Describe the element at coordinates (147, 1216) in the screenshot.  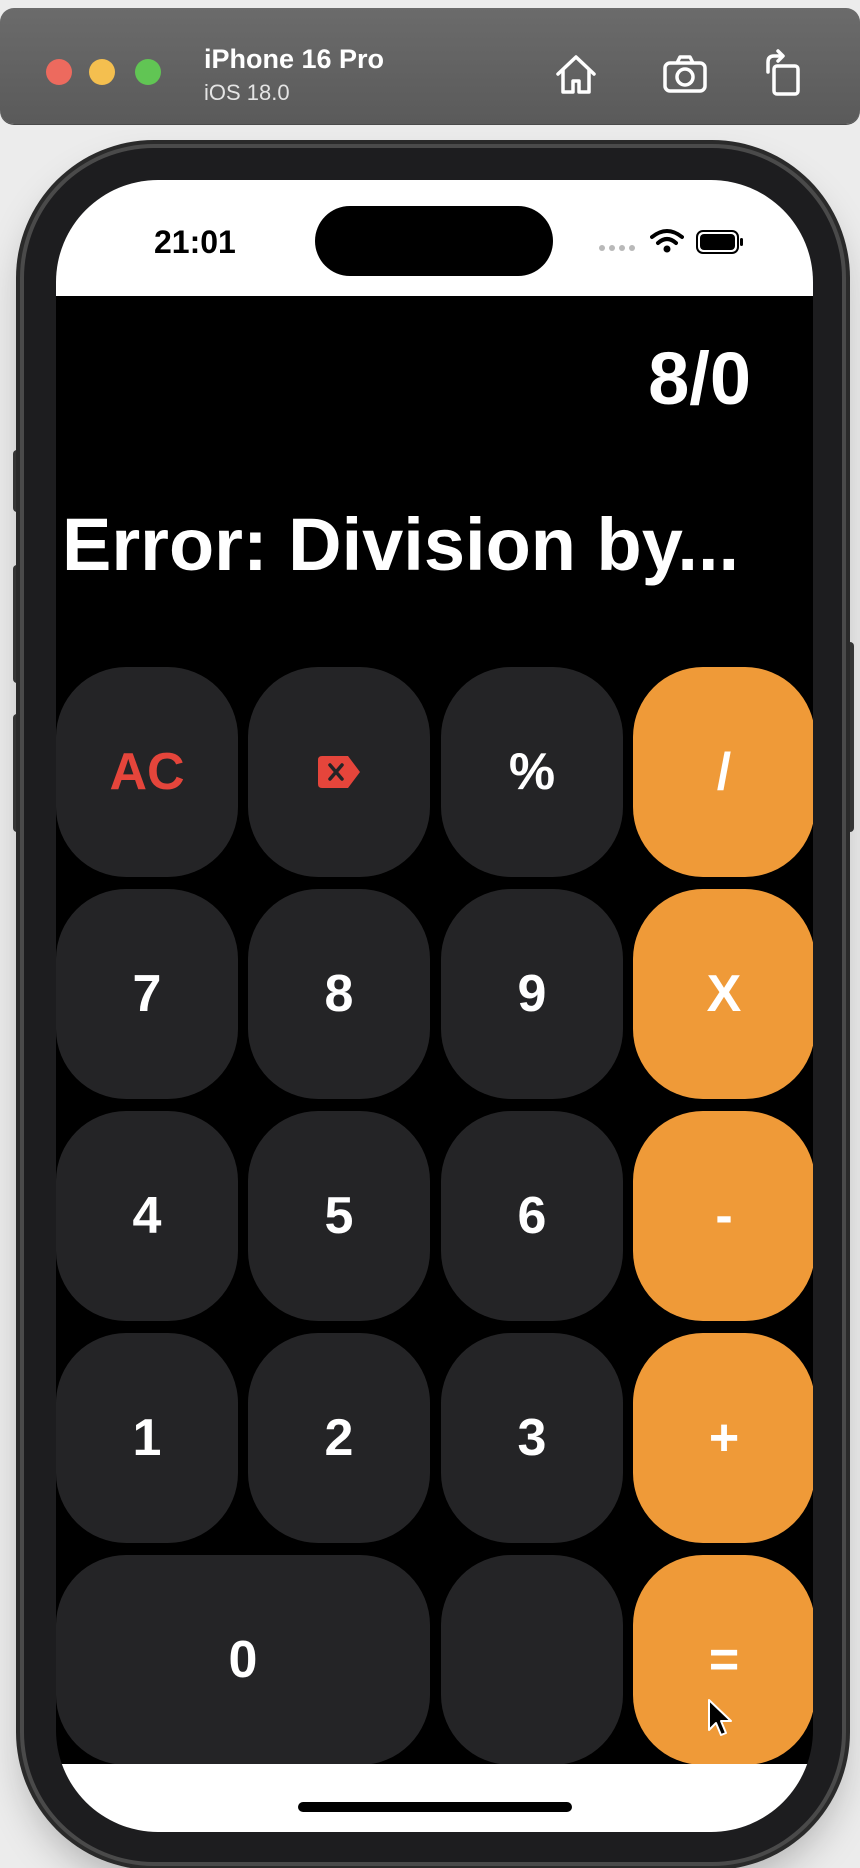
I see `digit-4-button: 4` at that location.